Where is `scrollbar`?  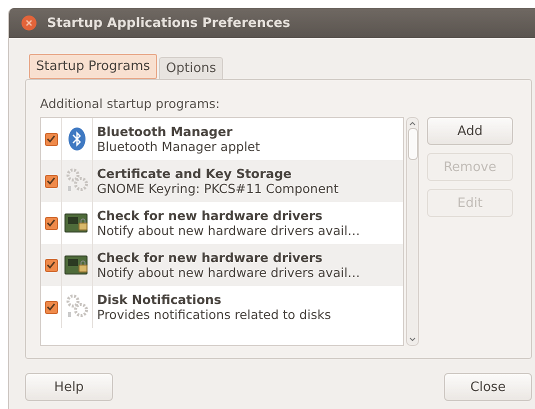 scrollbar is located at coordinates (412, 231).